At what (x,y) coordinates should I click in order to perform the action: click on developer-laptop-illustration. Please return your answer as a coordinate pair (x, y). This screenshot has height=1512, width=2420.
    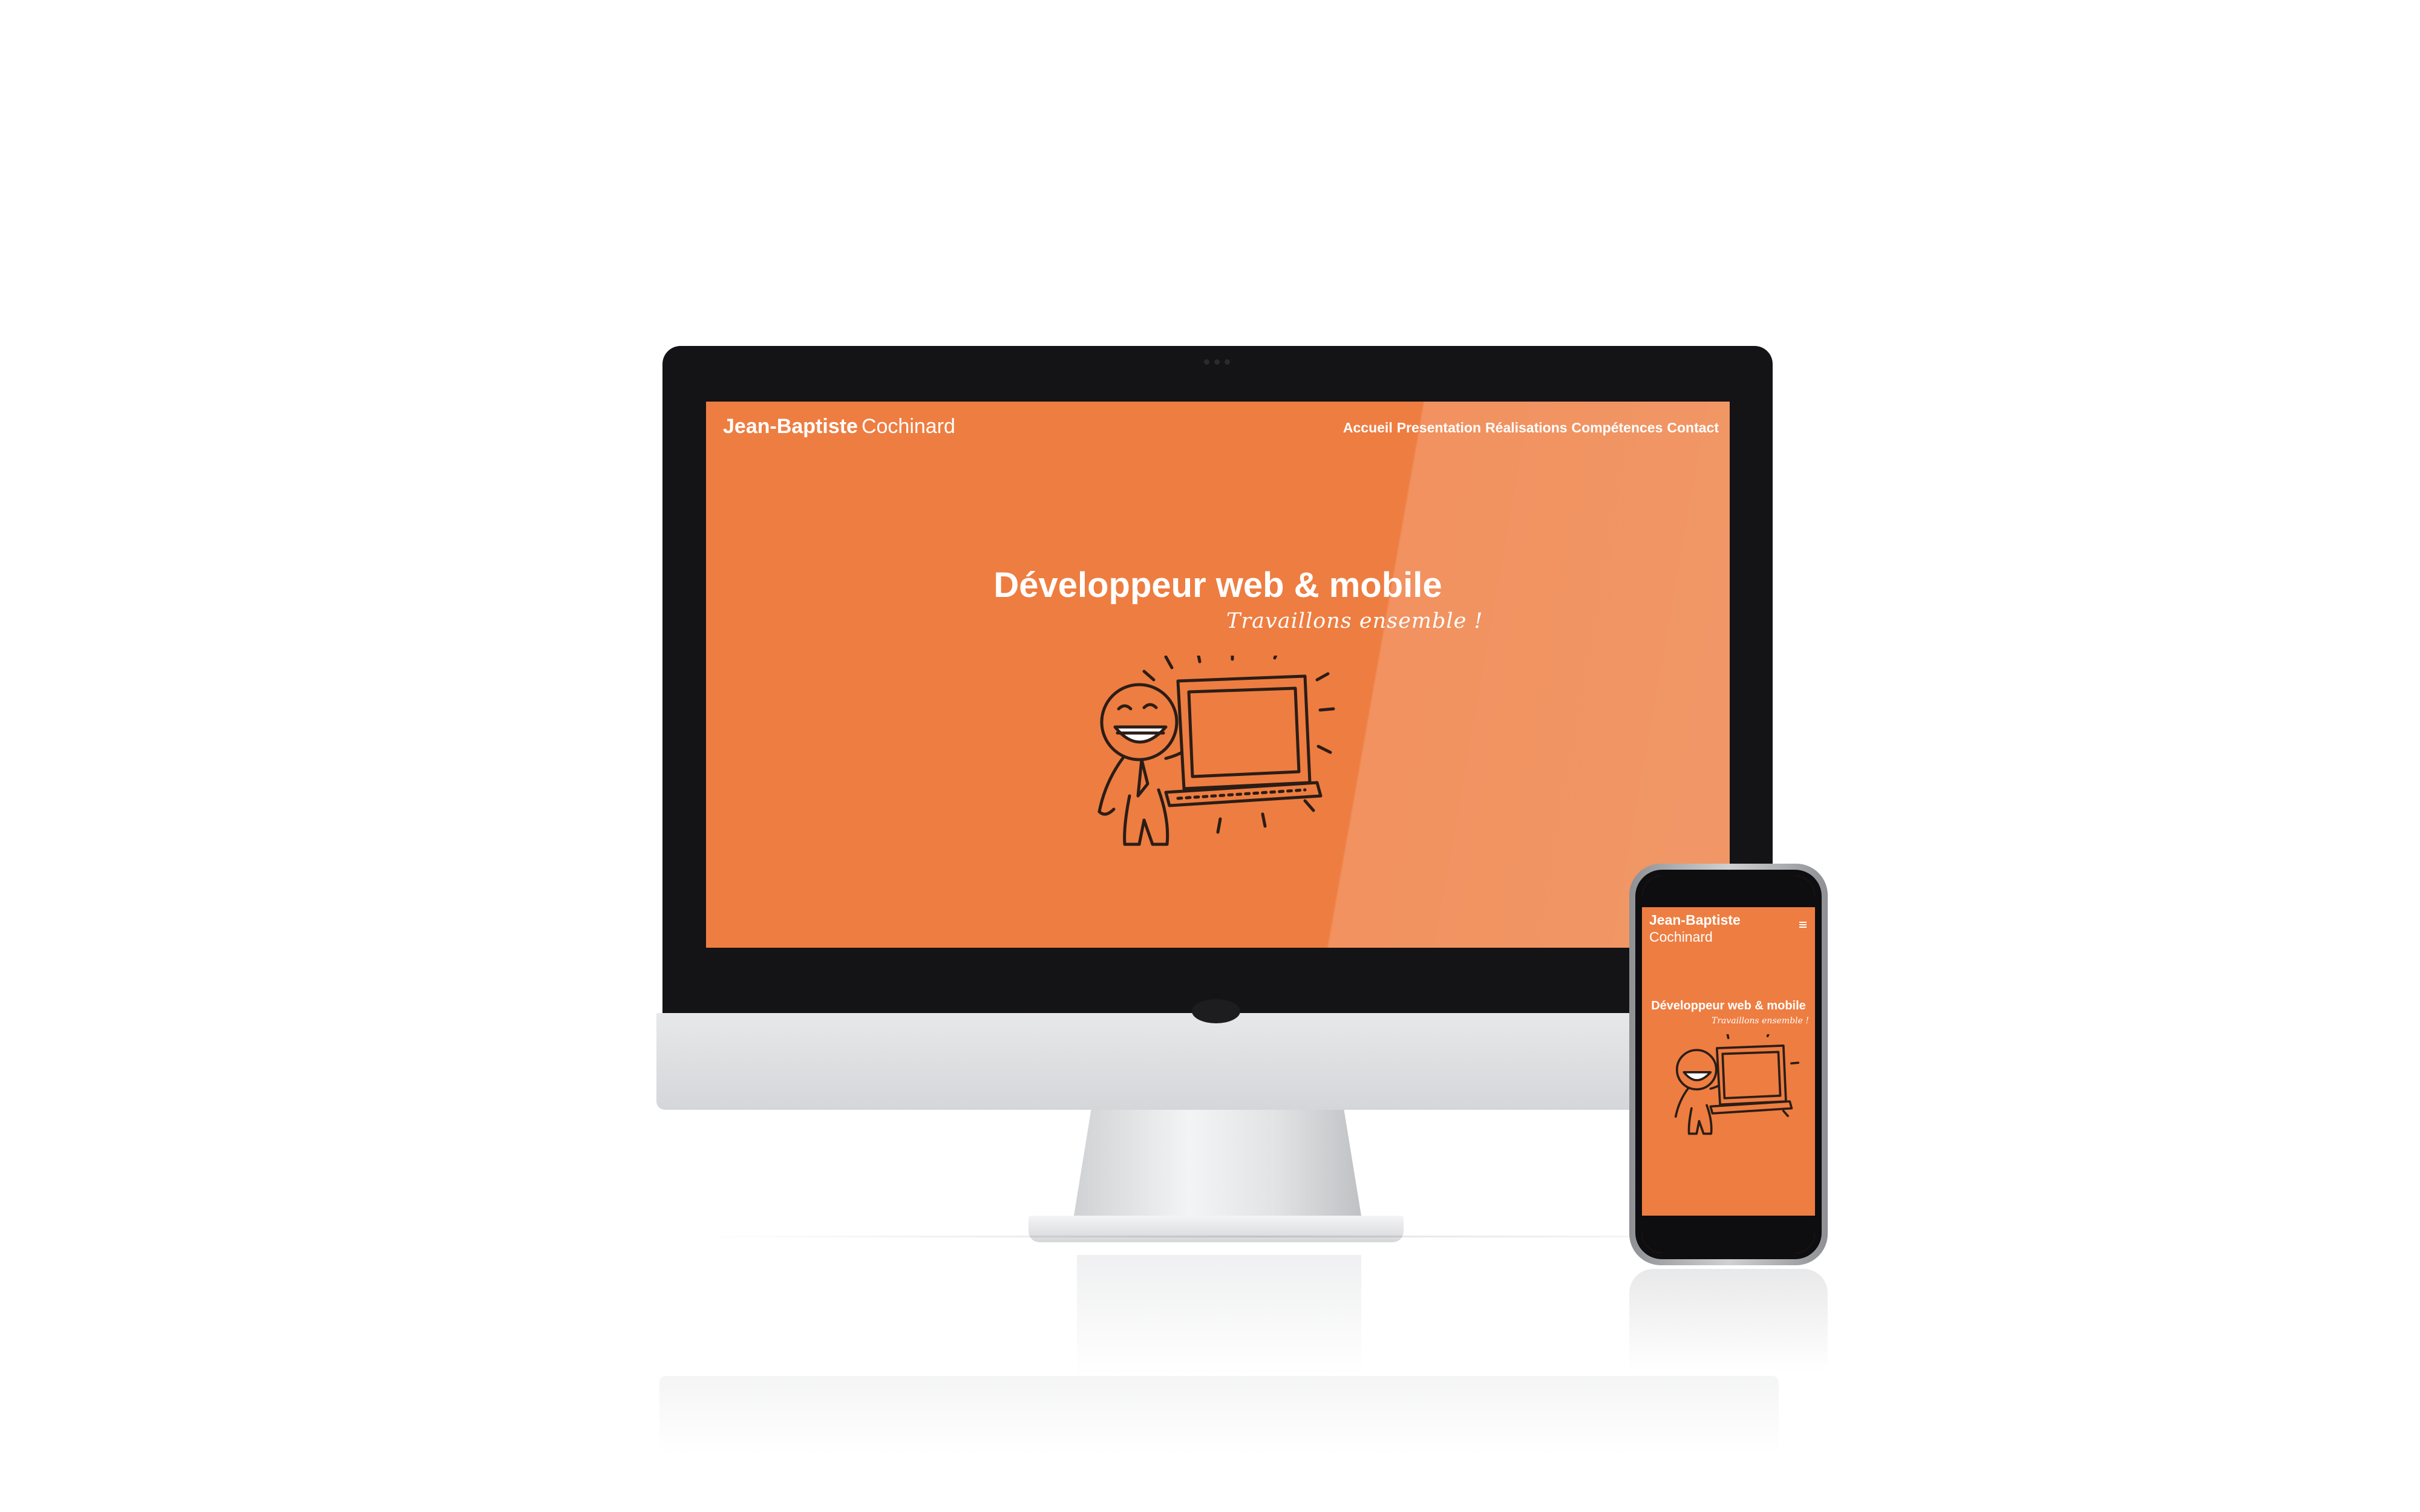
    Looking at the image, I should click on (1216, 751).